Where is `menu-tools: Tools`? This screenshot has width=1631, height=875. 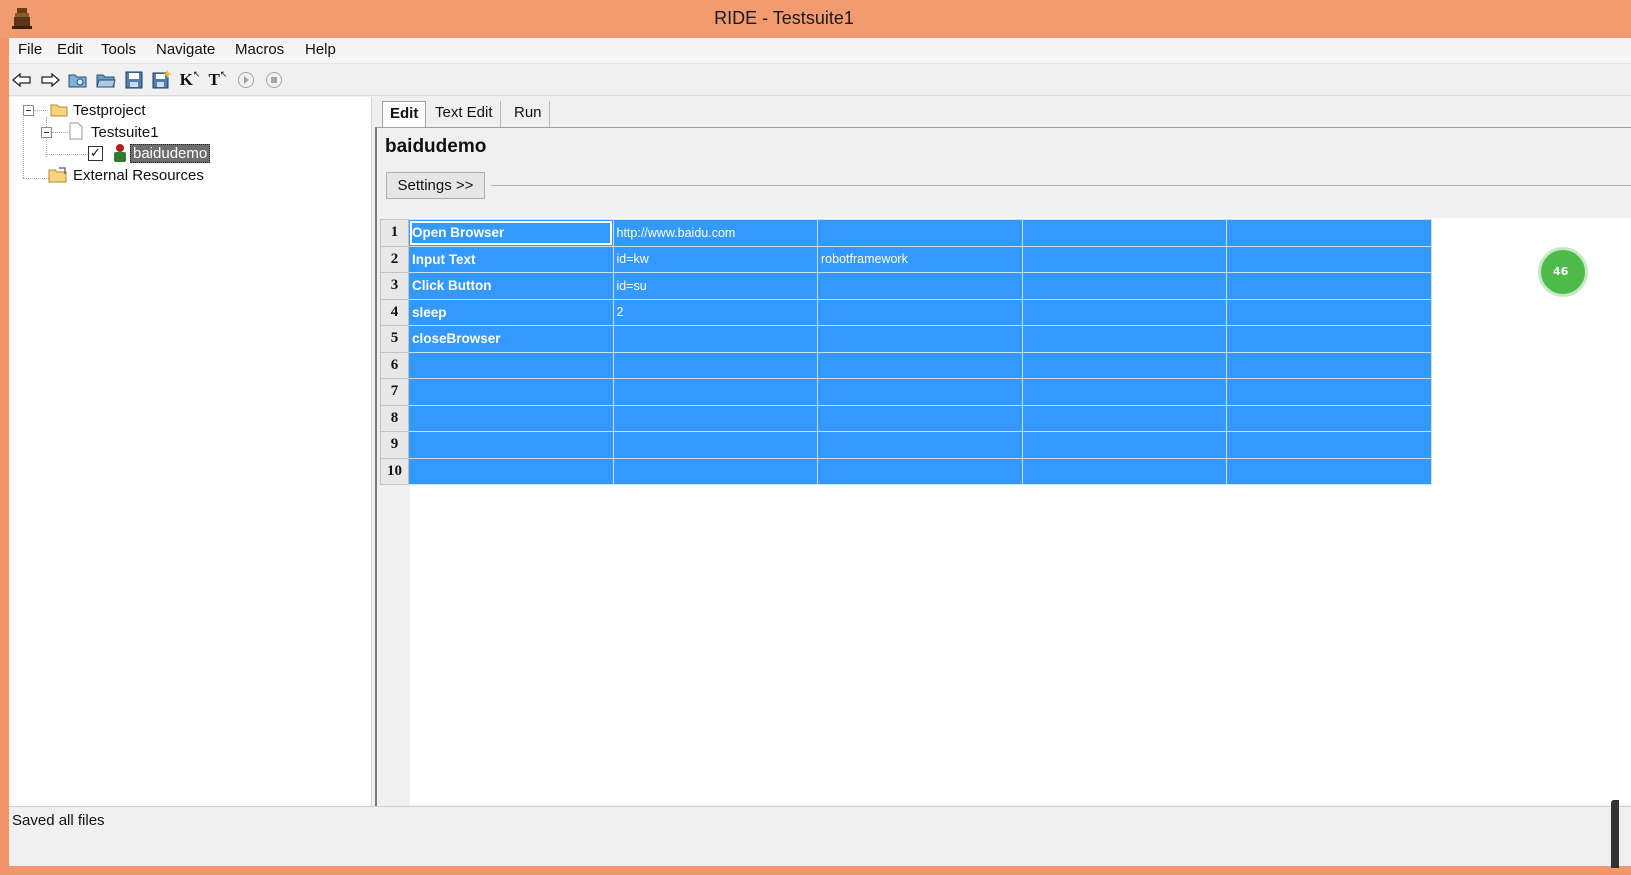
menu-tools: Tools is located at coordinates (118, 49).